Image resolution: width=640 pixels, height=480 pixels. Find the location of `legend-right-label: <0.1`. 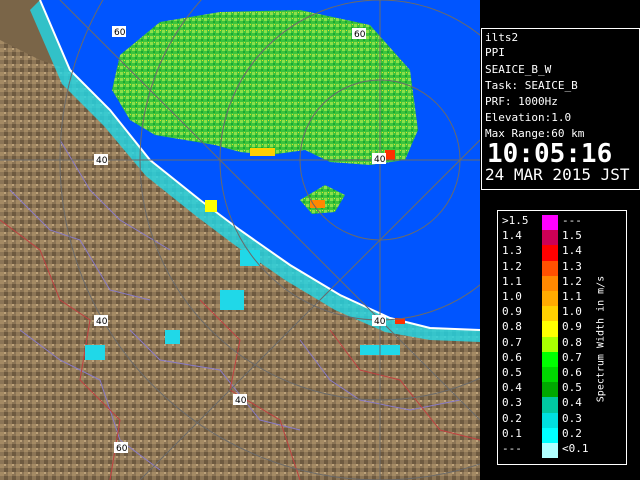

legend-right-label: <0.1 is located at coordinates (575, 448).